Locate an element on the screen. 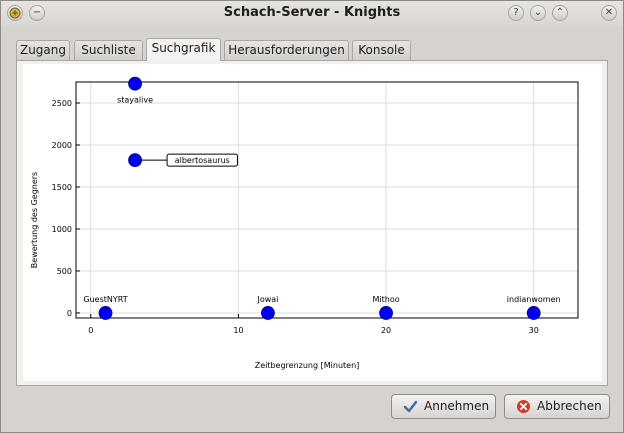 The height and width of the screenshot is (433, 624). tab-suchgrafik: Suchgrafik is located at coordinates (183, 49).